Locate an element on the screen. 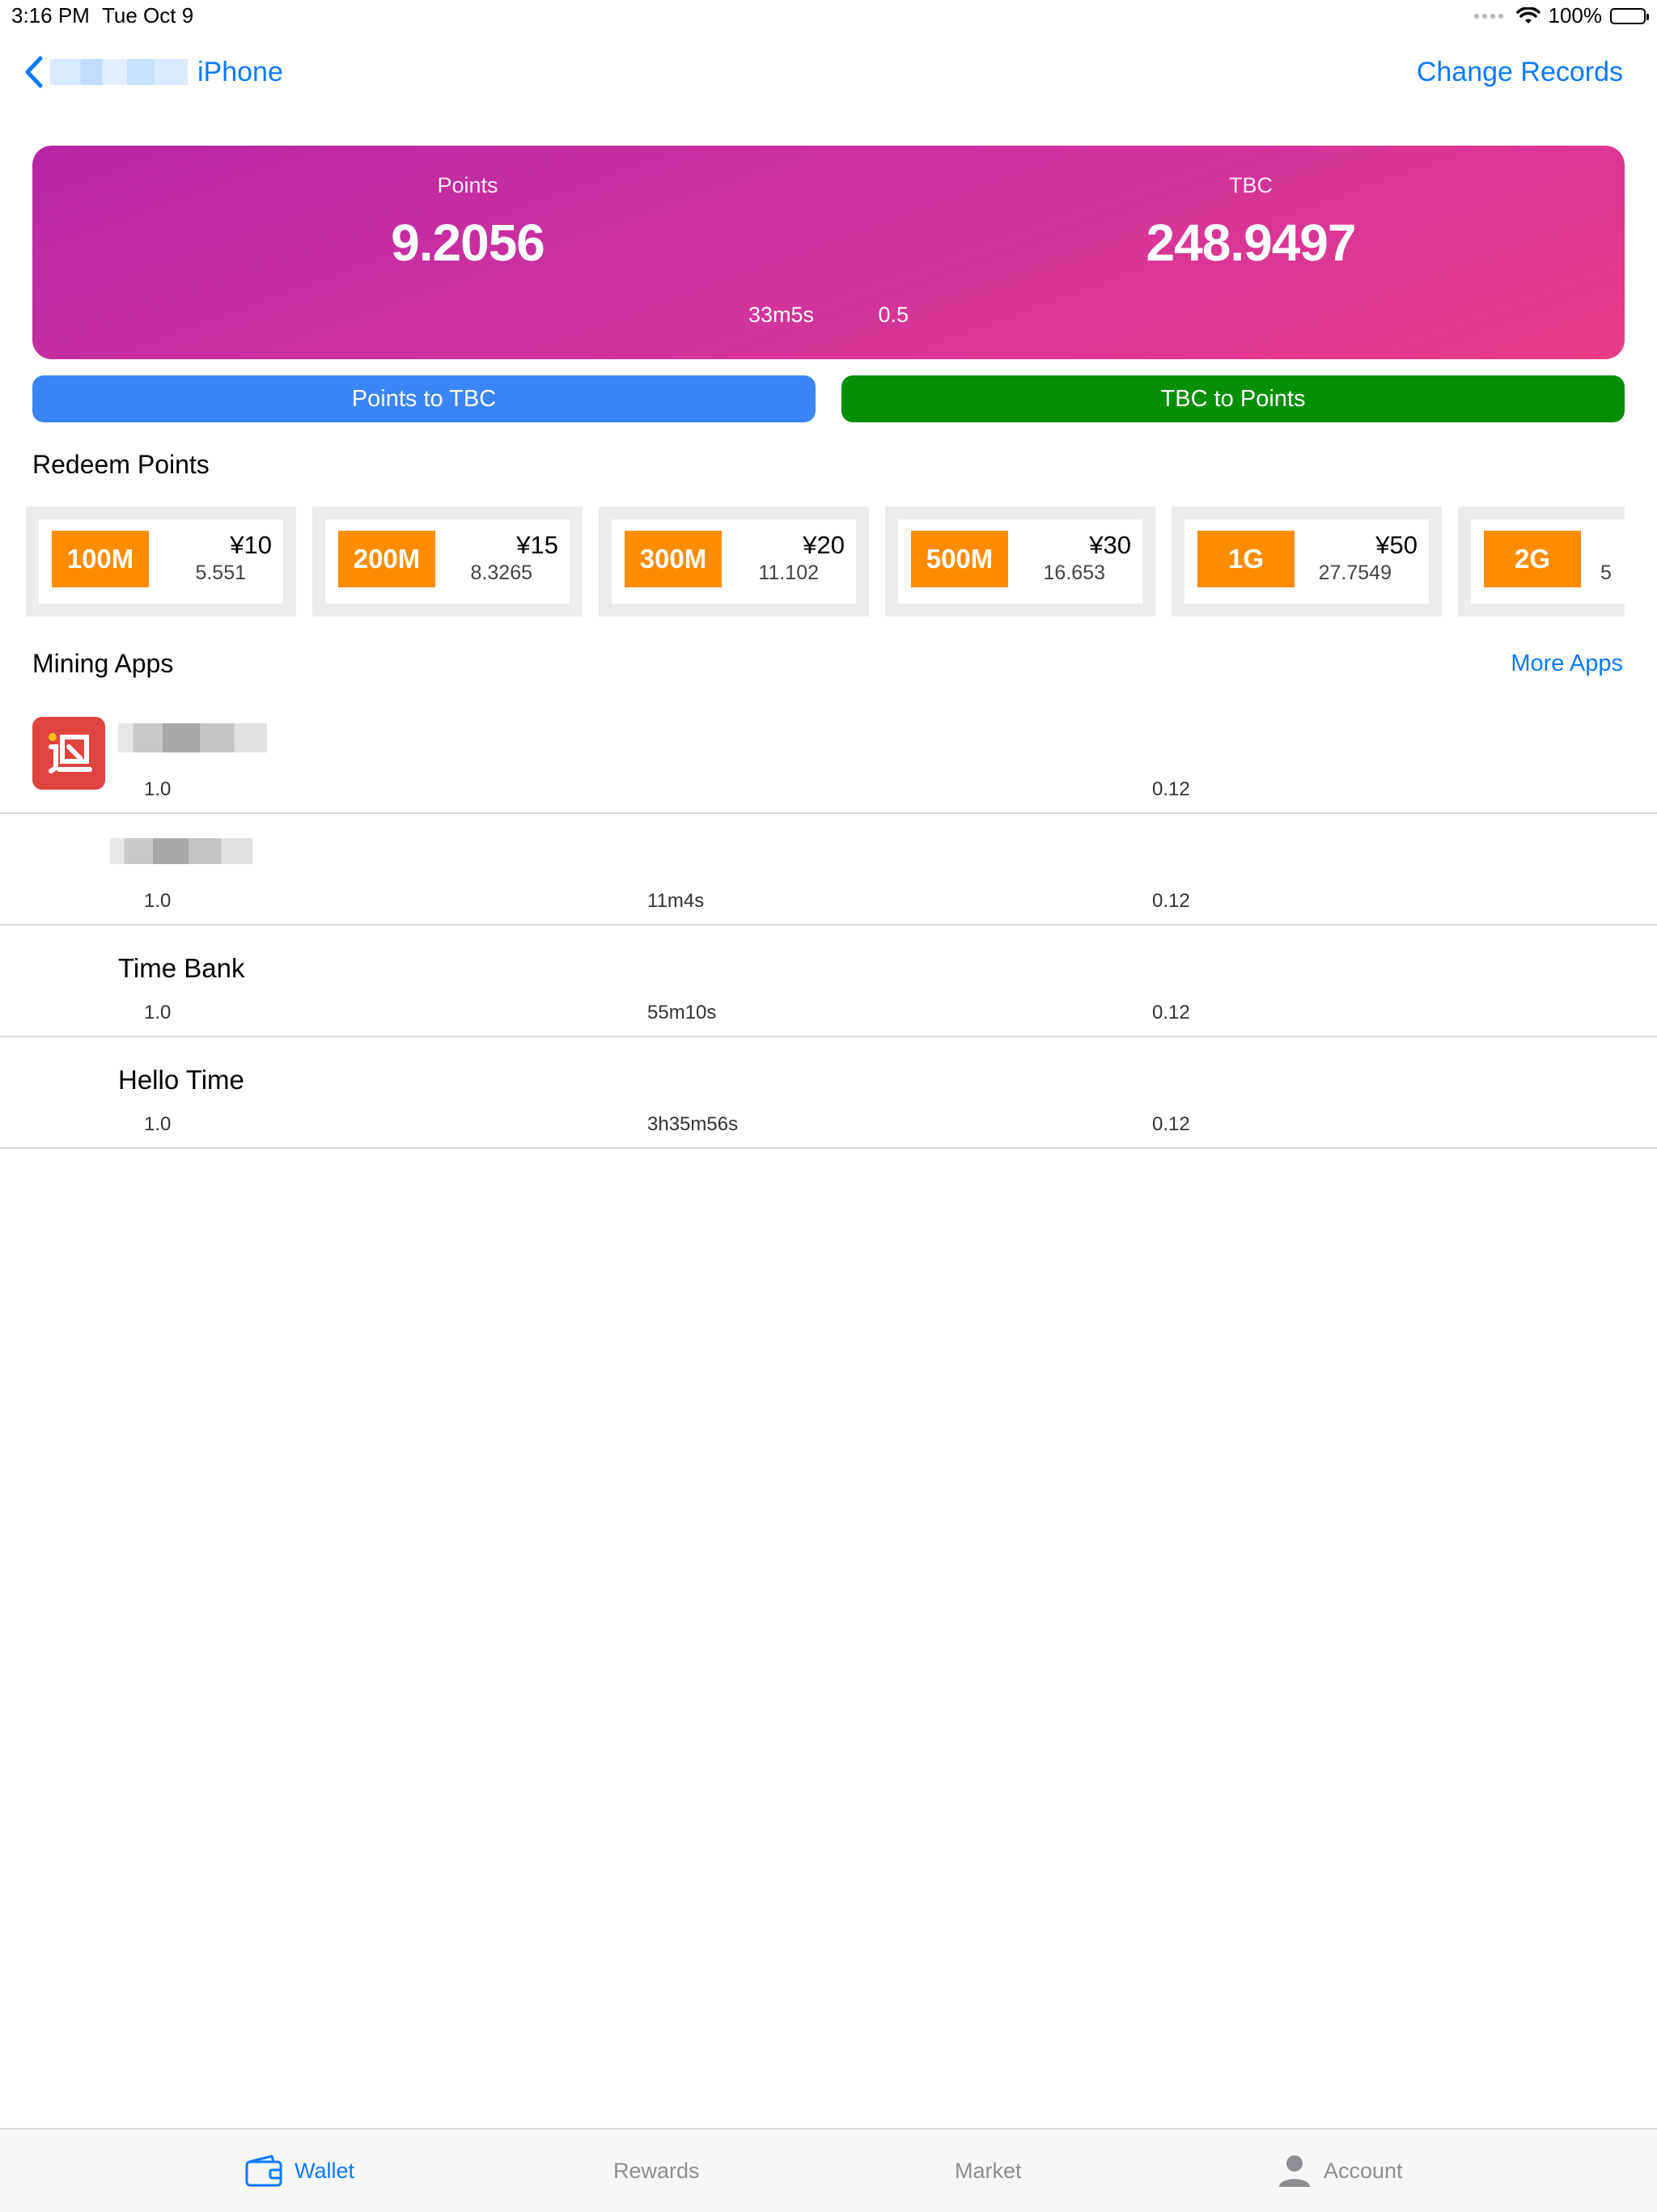 This screenshot has width=1657, height=2212. data-amount-badge: 500M is located at coordinates (959, 559).